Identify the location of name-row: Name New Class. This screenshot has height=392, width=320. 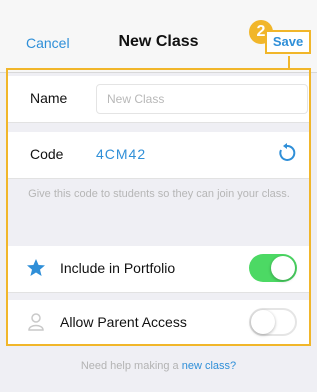
(158, 99).